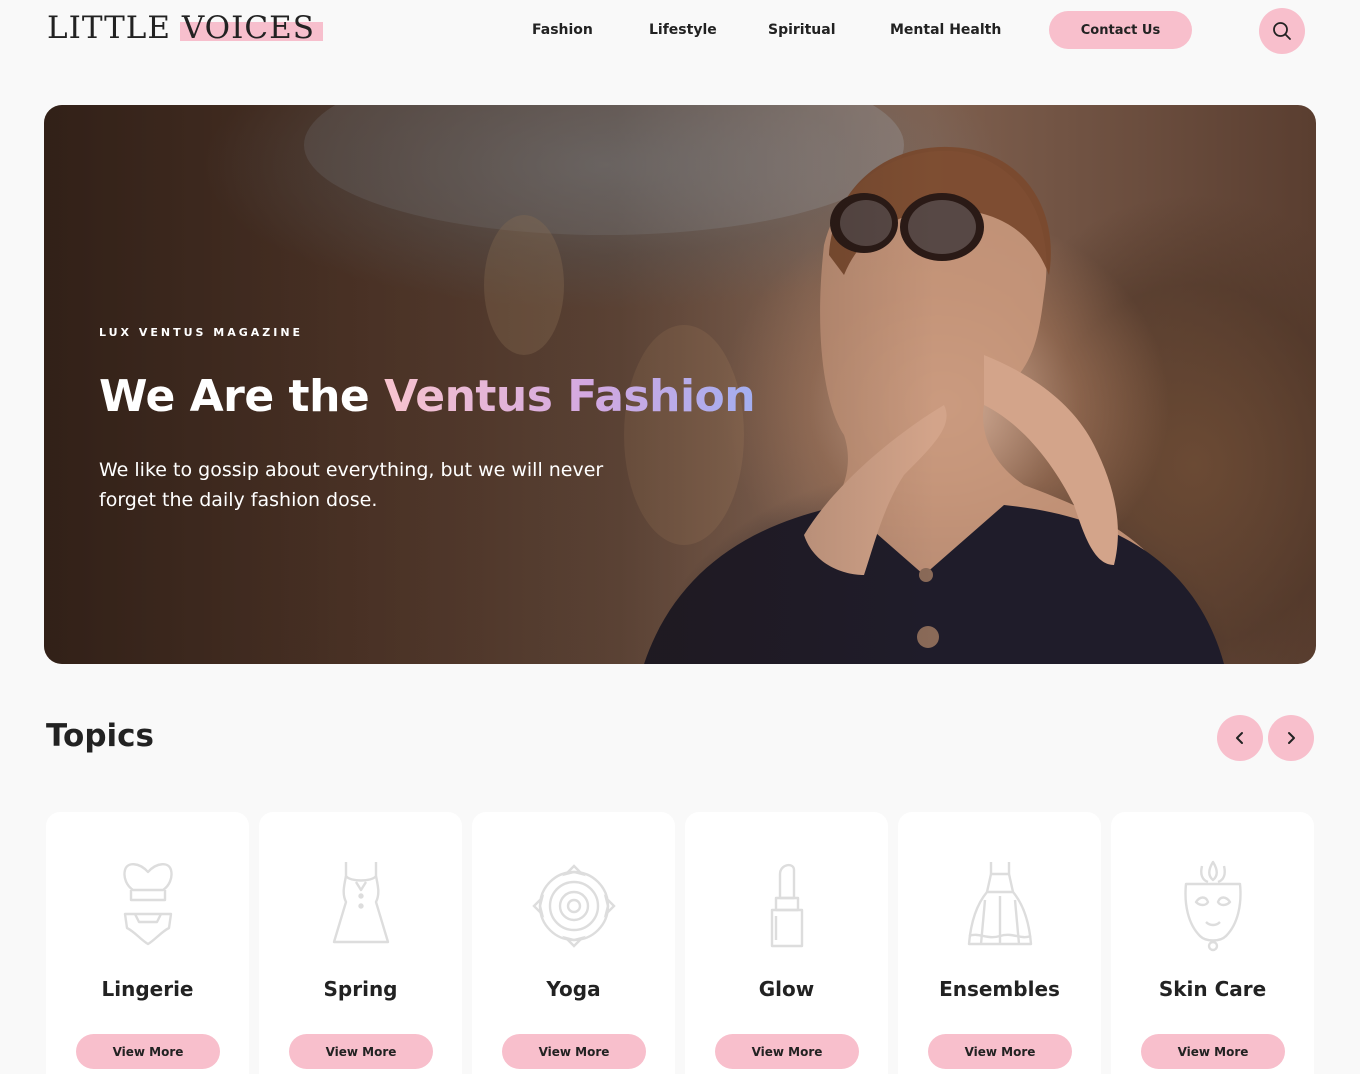 The height and width of the screenshot is (1074, 1360). I want to click on dress-icon, so click(360, 903).